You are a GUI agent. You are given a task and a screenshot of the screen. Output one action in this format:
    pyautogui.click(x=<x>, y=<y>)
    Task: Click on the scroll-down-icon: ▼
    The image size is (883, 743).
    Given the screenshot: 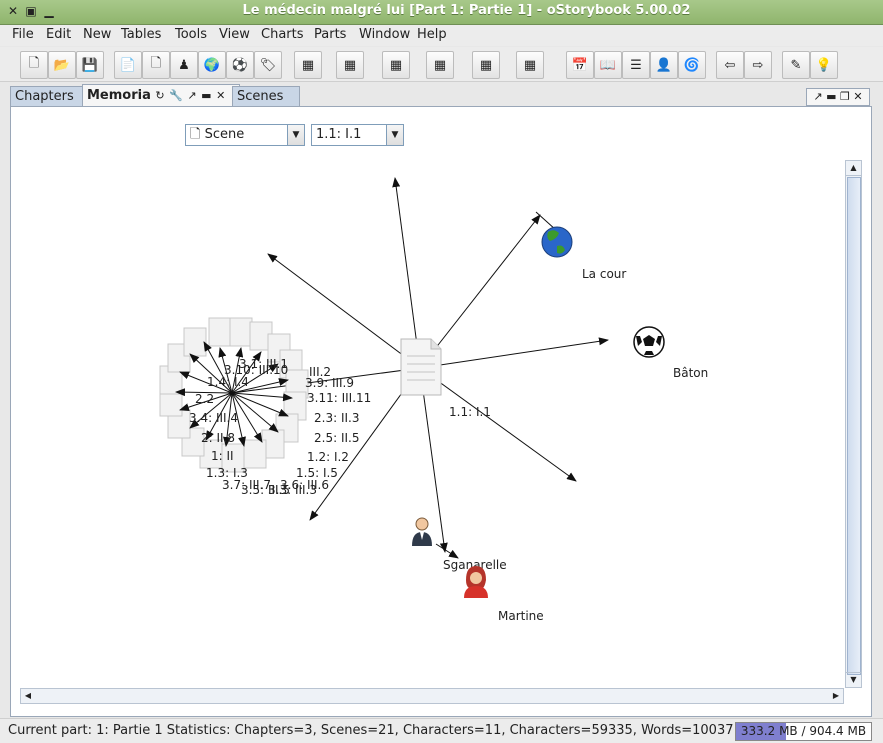 What is the action you would take?
    pyautogui.click(x=853, y=679)
    